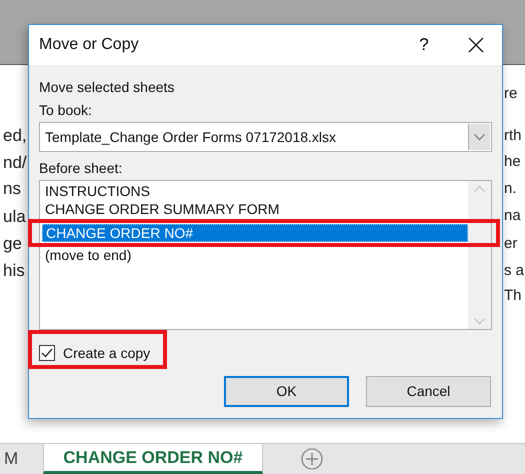 The image size is (525, 474). I want to click on cell-text: his, so click(14, 271).